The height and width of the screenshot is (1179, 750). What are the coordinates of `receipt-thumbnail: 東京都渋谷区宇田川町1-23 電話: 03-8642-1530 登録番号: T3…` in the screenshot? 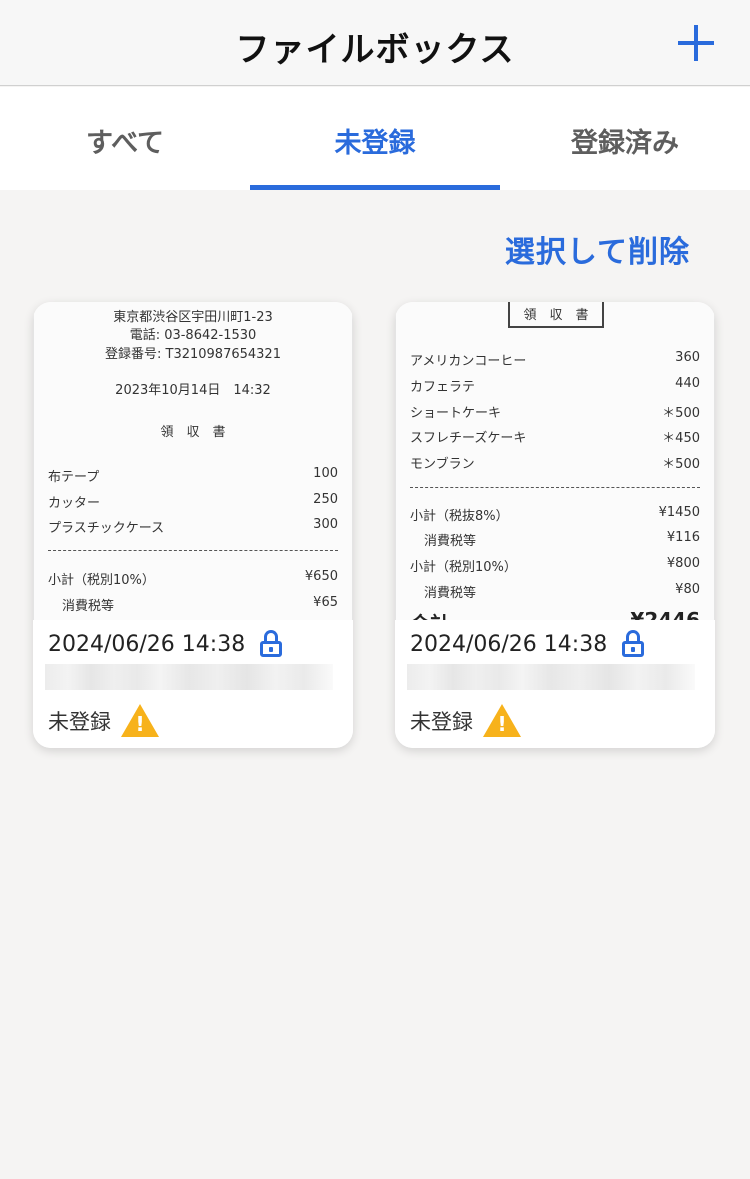 It's located at (193, 461).